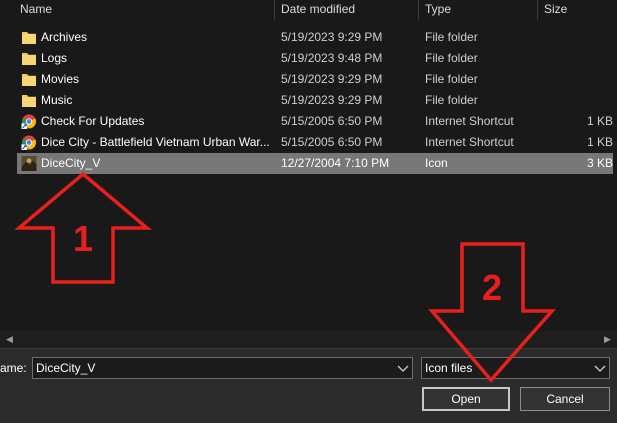  I want to click on file-type: Icon, so click(436, 163).